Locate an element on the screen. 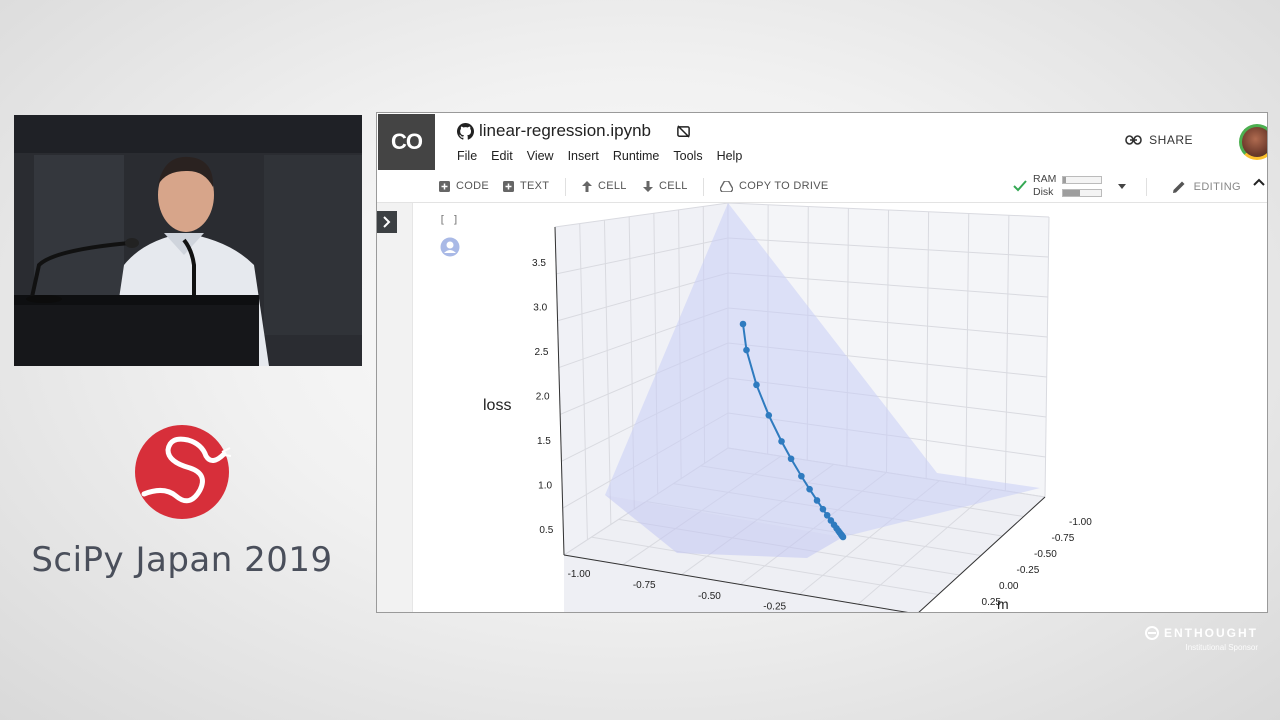  z-tick-label: 0.5 is located at coordinates (546, 530).